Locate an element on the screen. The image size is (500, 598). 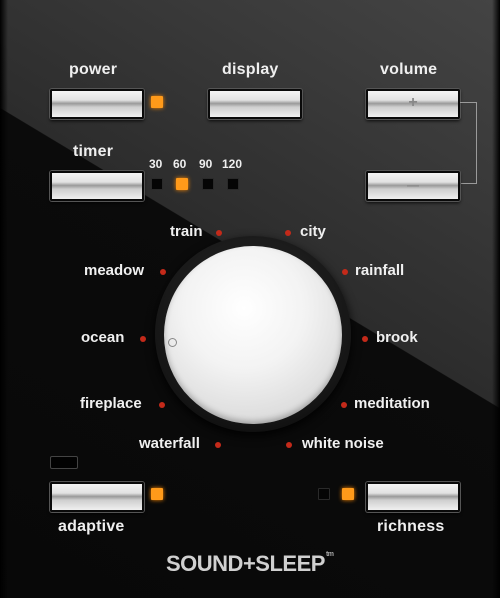
richness-led-low is located at coordinates (324, 494).